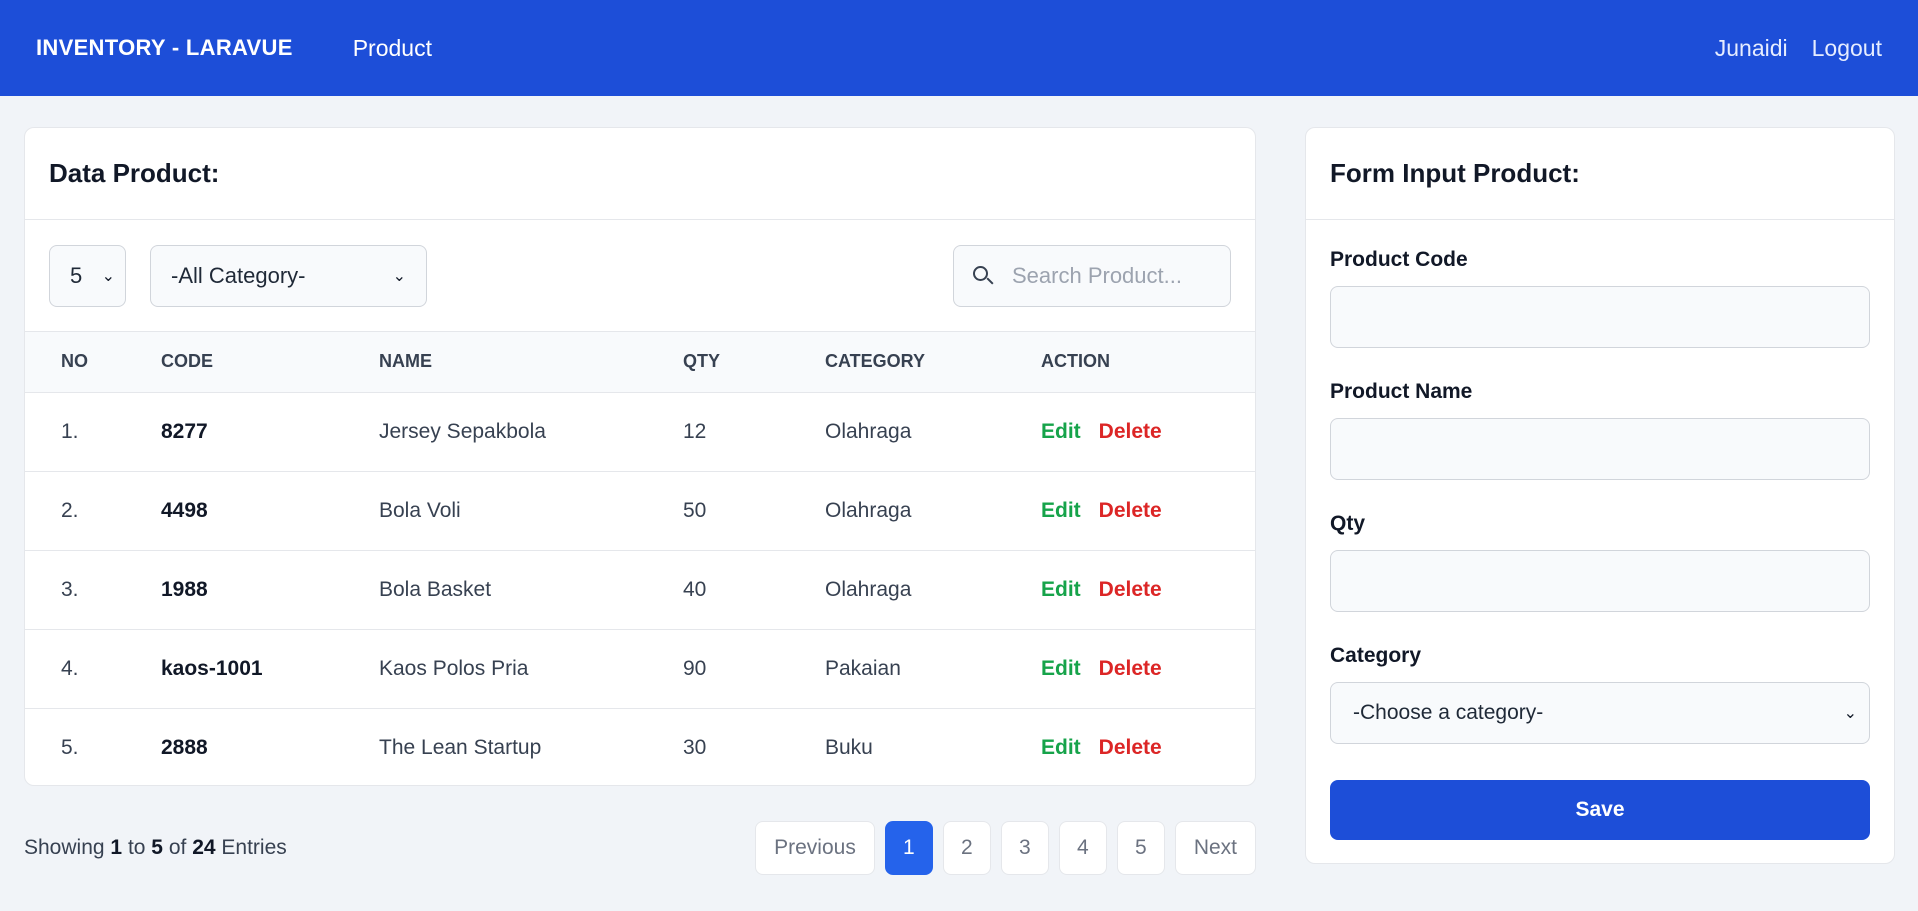  Describe the element at coordinates (1215, 848) in the screenshot. I see `pagination-next: Next` at that location.